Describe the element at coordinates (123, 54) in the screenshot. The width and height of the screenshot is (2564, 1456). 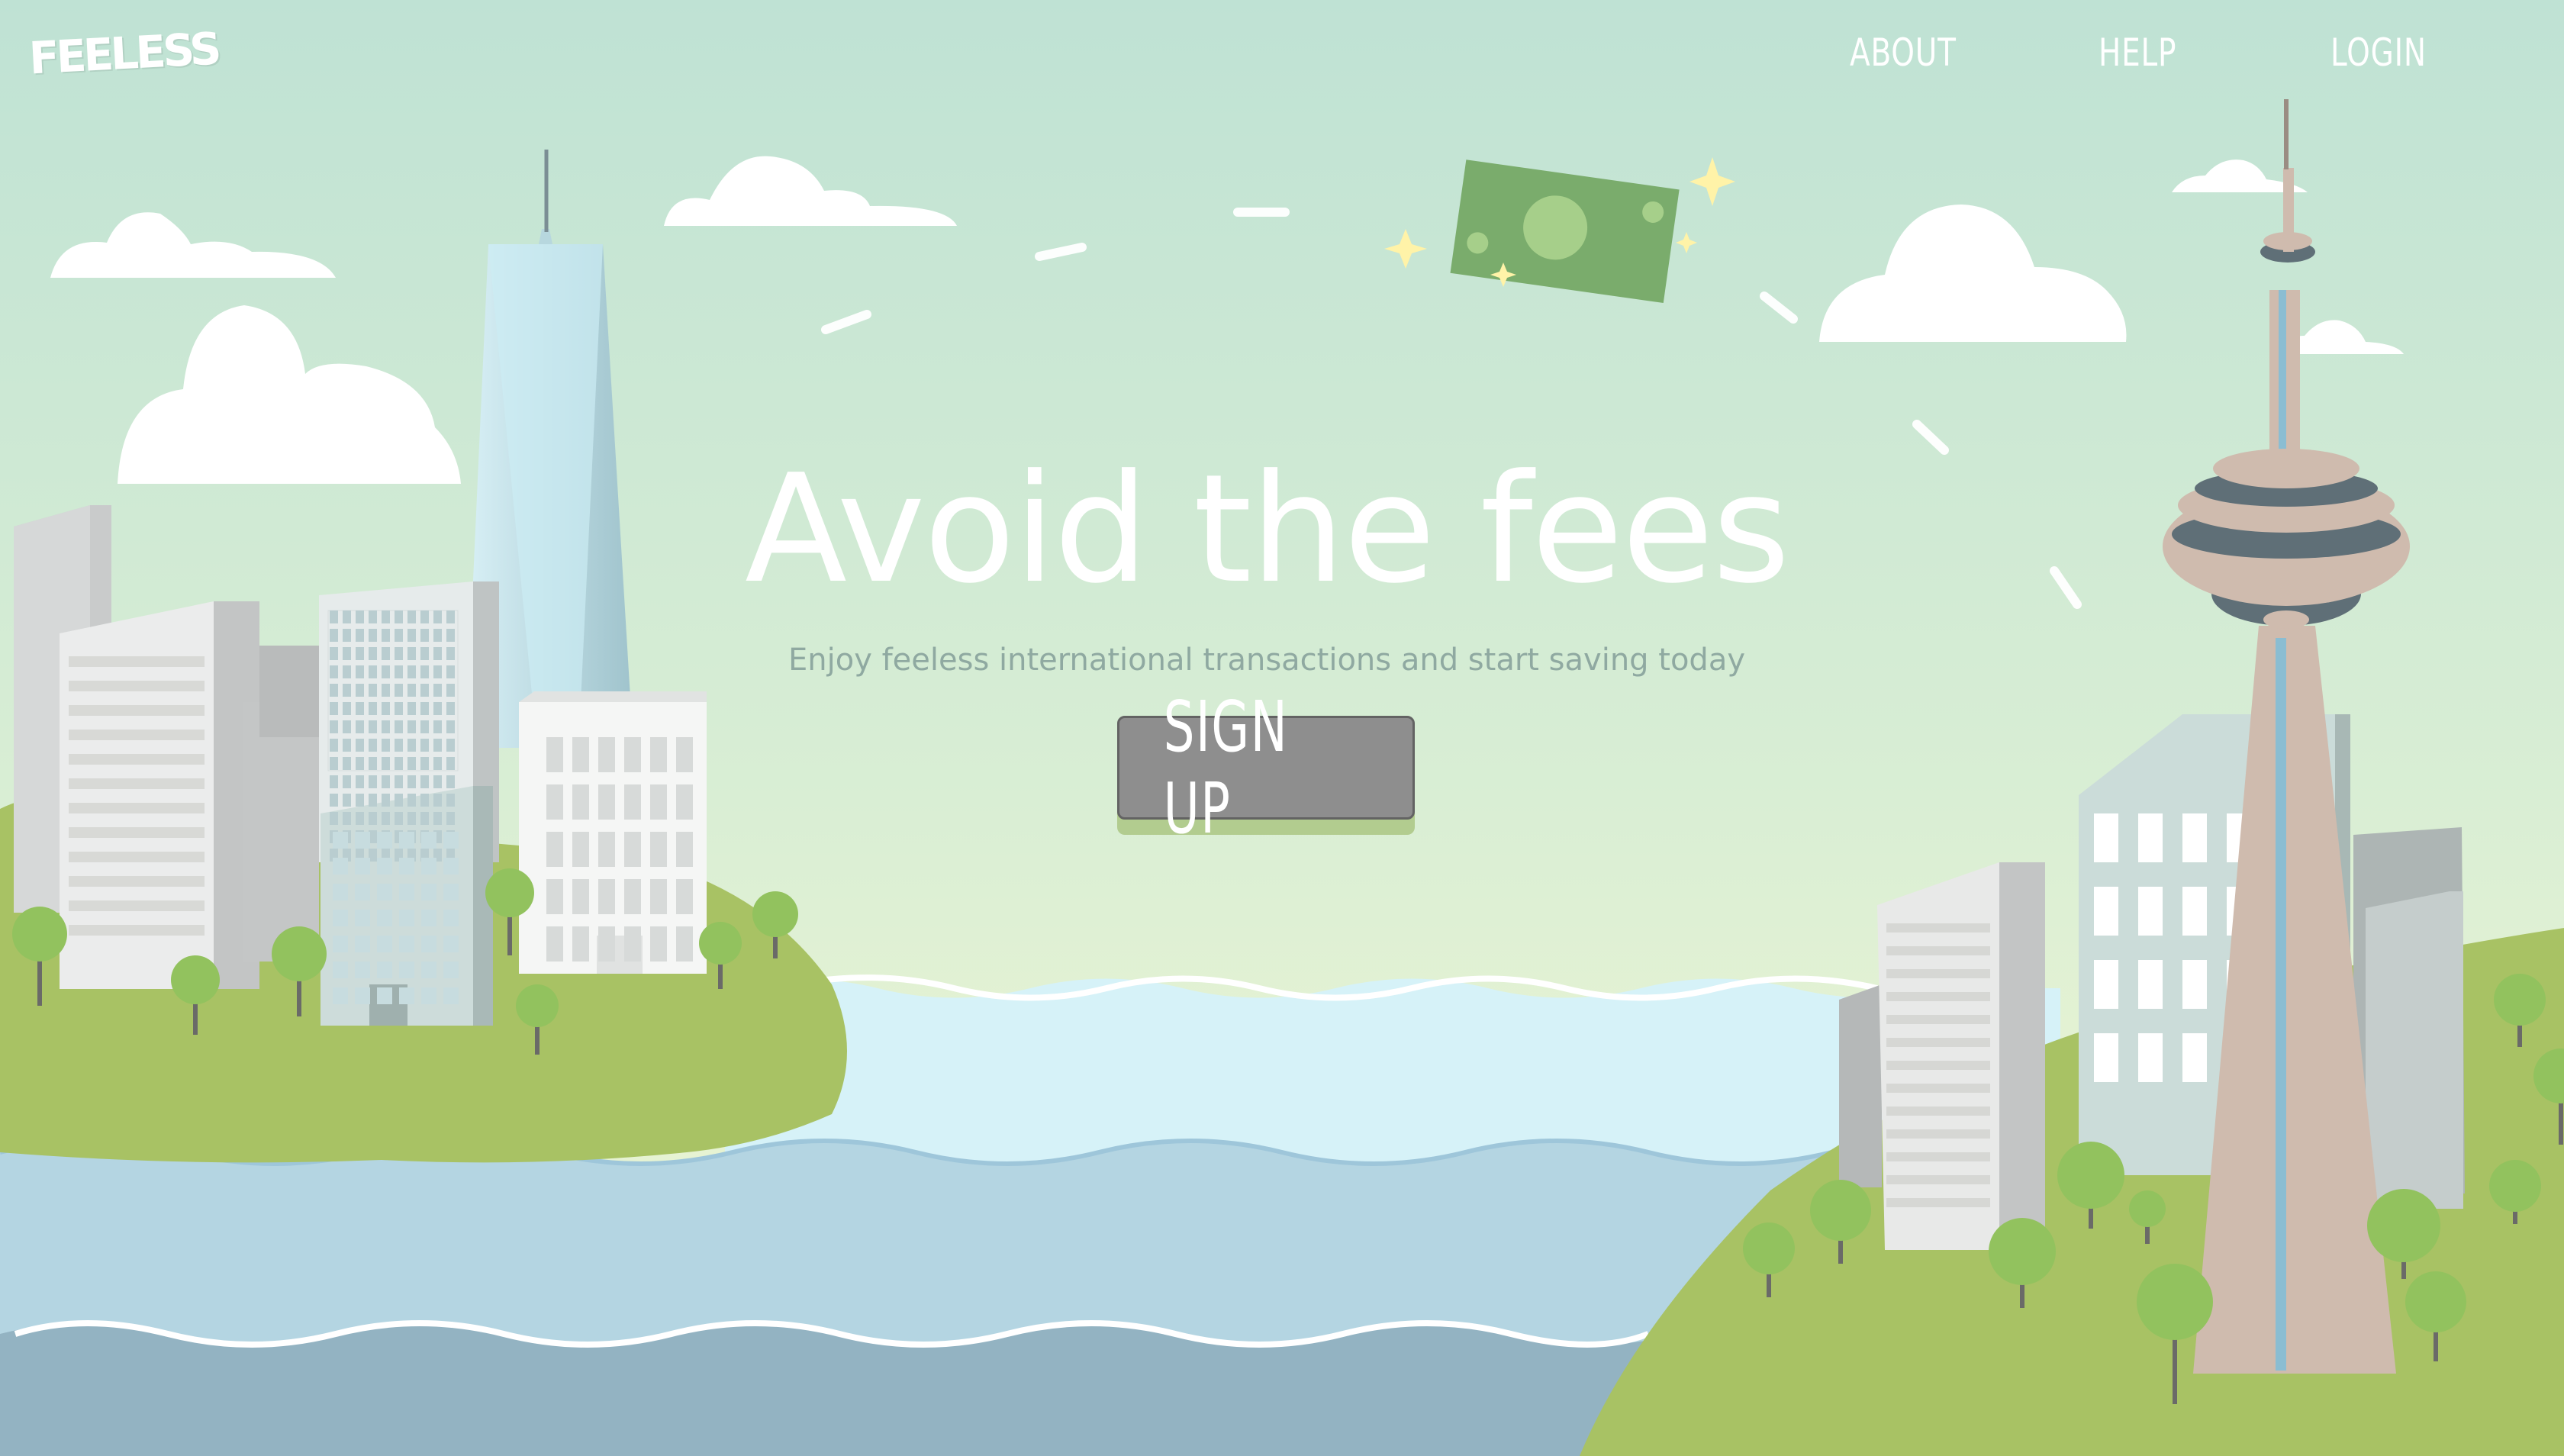
I see `brand-logo: FEELESS` at that location.